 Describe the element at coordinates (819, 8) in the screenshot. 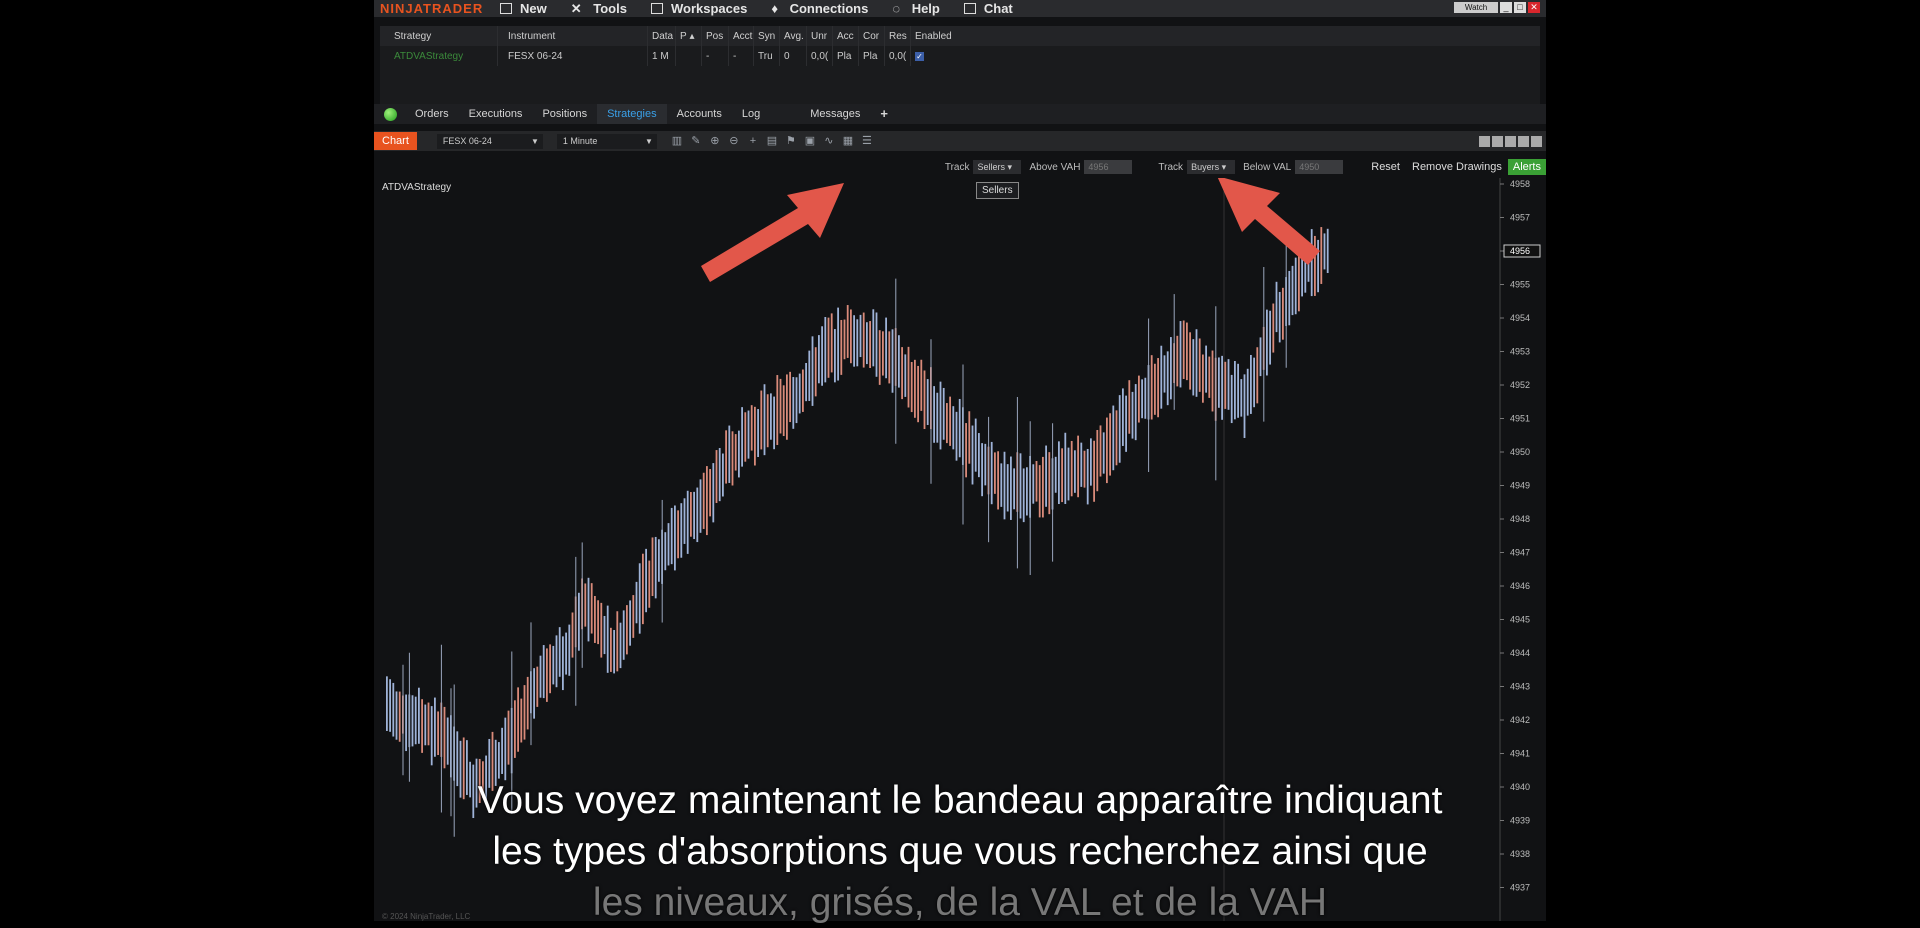

I see `menu-connections: ♦ Connections` at that location.